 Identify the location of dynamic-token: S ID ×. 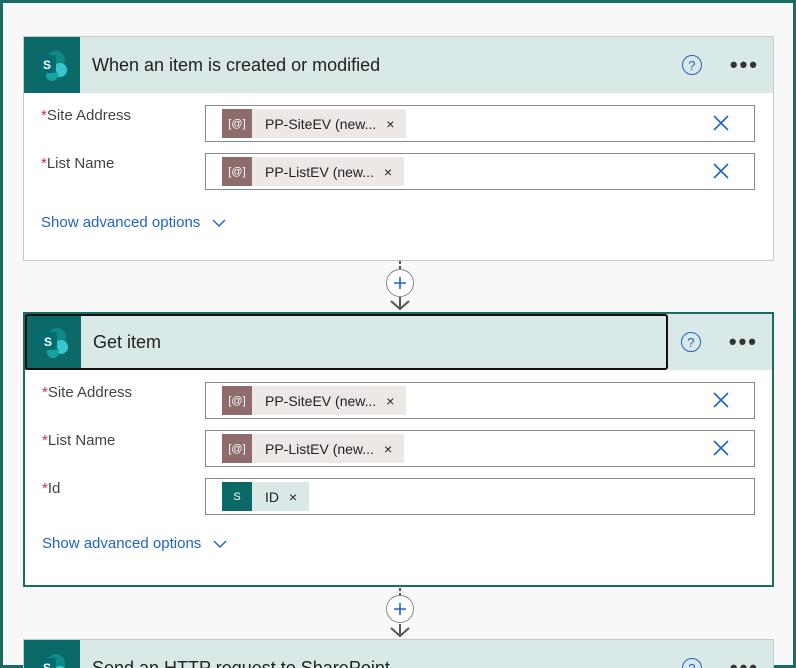
(266, 496).